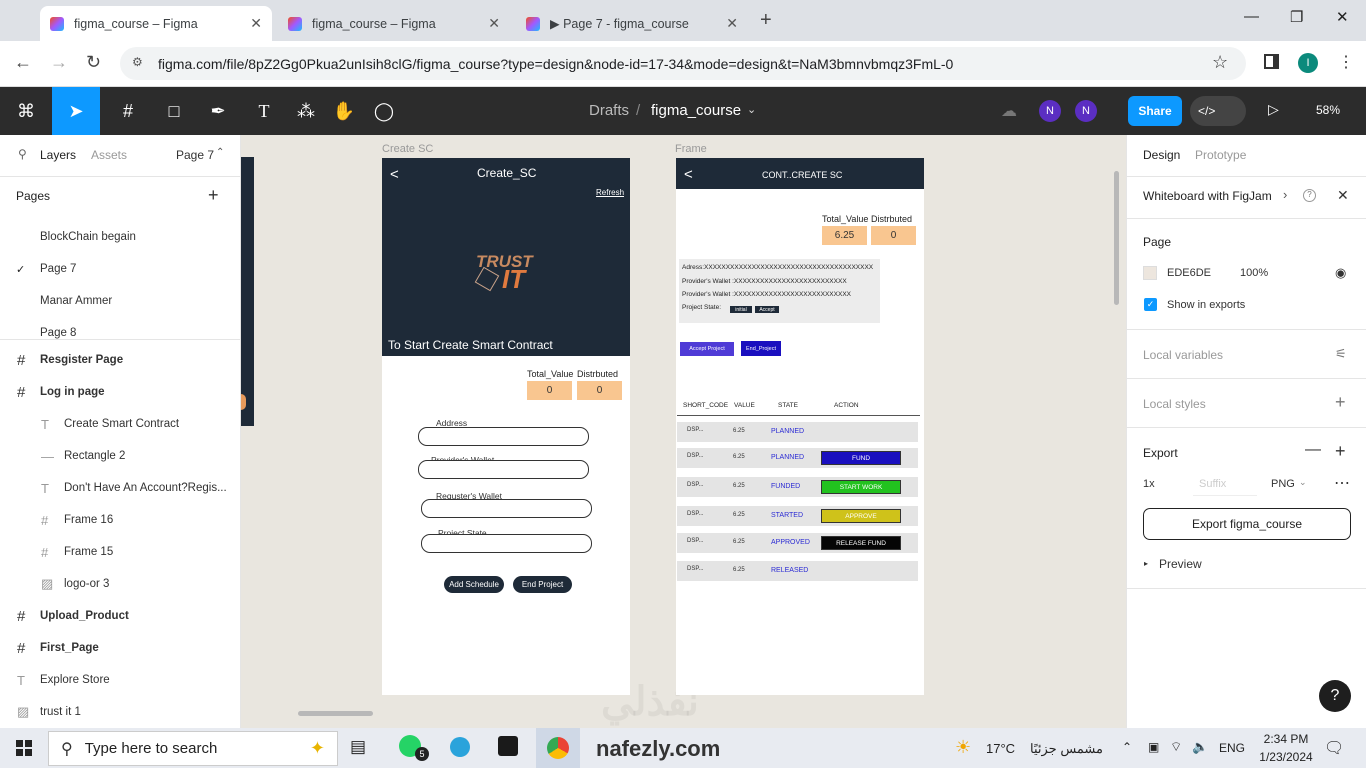  What do you see at coordinates (797, 571) in the screenshot?
I see `table-row: DSP... 6.25 RELEASED` at bounding box center [797, 571].